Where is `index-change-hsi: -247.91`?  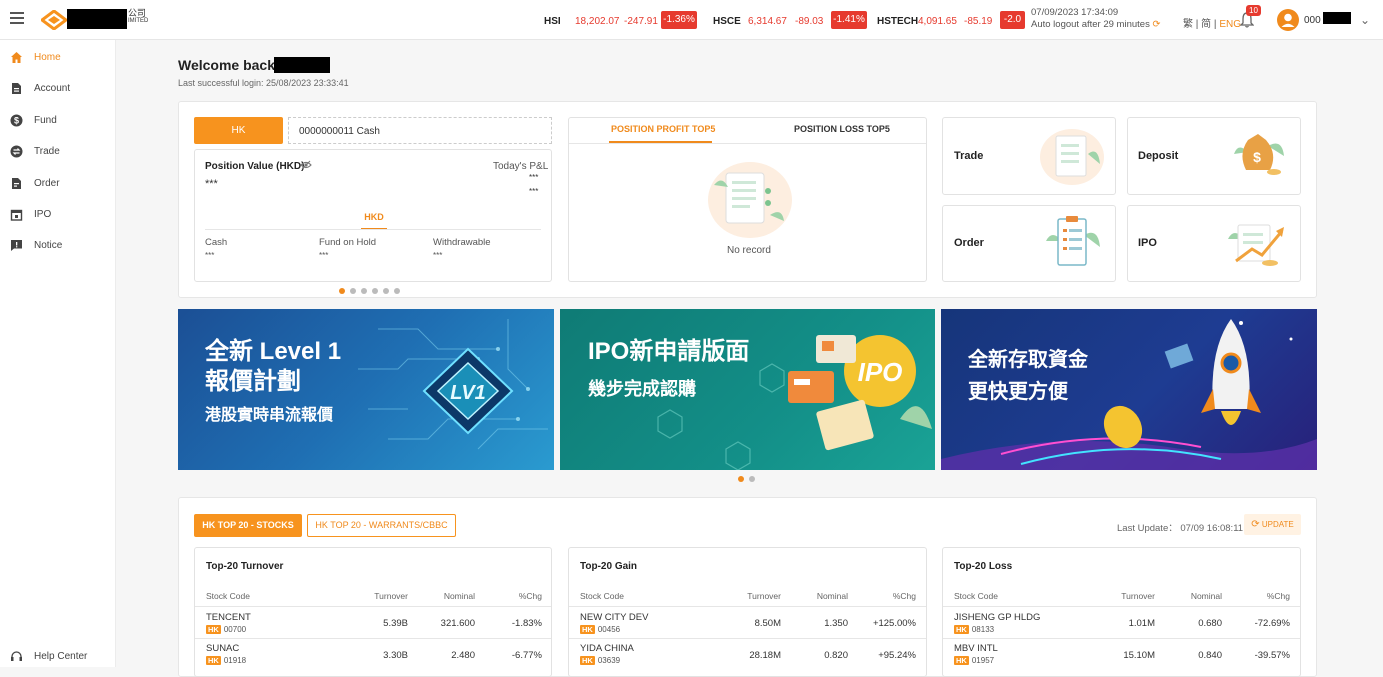 index-change-hsi: -247.91 is located at coordinates (641, 21).